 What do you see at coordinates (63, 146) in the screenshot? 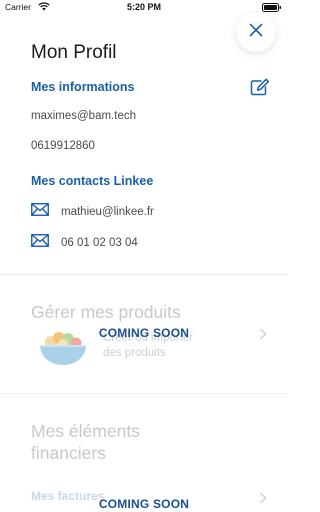
I see `user-phone: 0619912860` at bounding box center [63, 146].